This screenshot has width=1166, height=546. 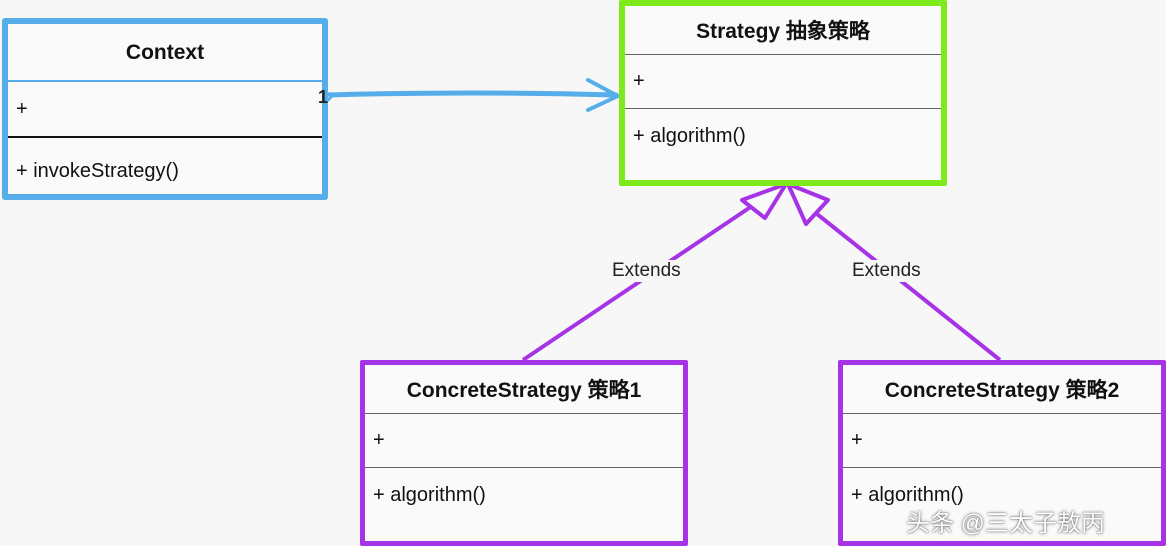 What do you see at coordinates (646, 271) in the screenshot?
I see `extends-label-1: Extends` at bounding box center [646, 271].